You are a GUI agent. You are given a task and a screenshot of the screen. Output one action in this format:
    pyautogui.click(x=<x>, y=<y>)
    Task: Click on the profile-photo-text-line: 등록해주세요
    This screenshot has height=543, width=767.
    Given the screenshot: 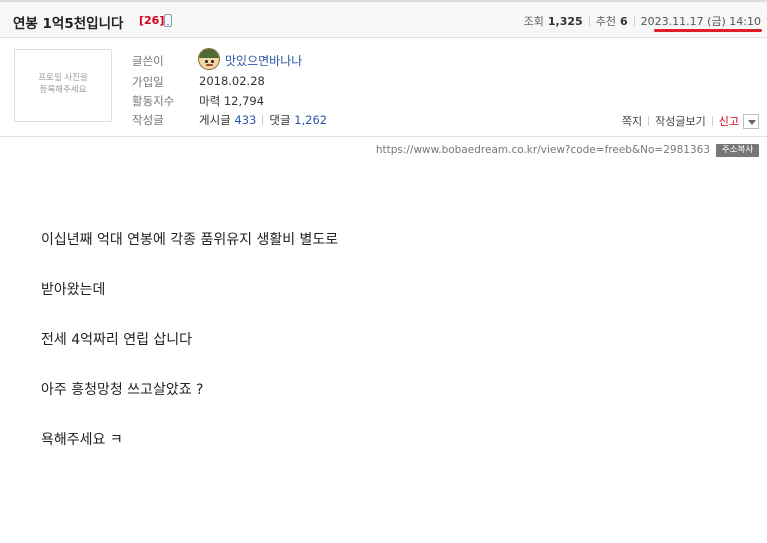 What is the action you would take?
    pyautogui.click(x=63, y=90)
    